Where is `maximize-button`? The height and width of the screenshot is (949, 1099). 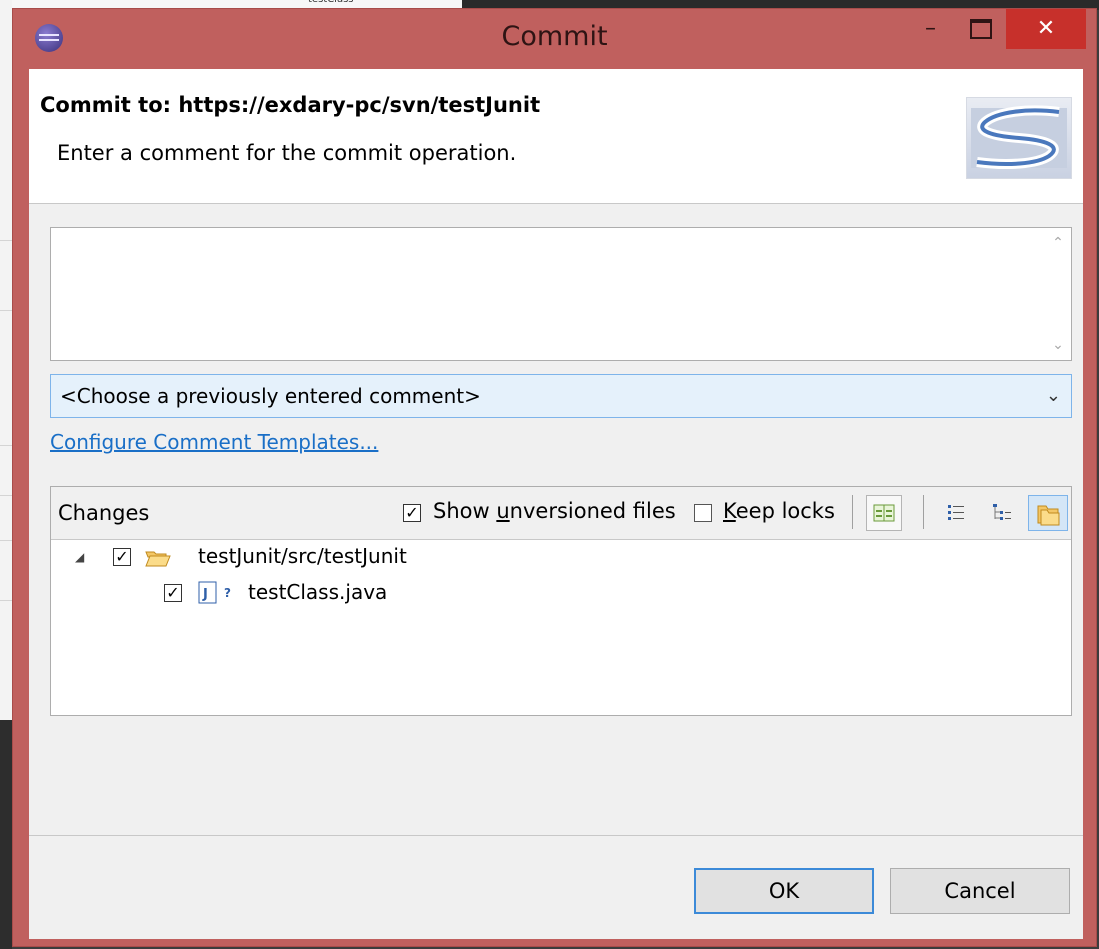
maximize-button is located at coordinates (980, 29).